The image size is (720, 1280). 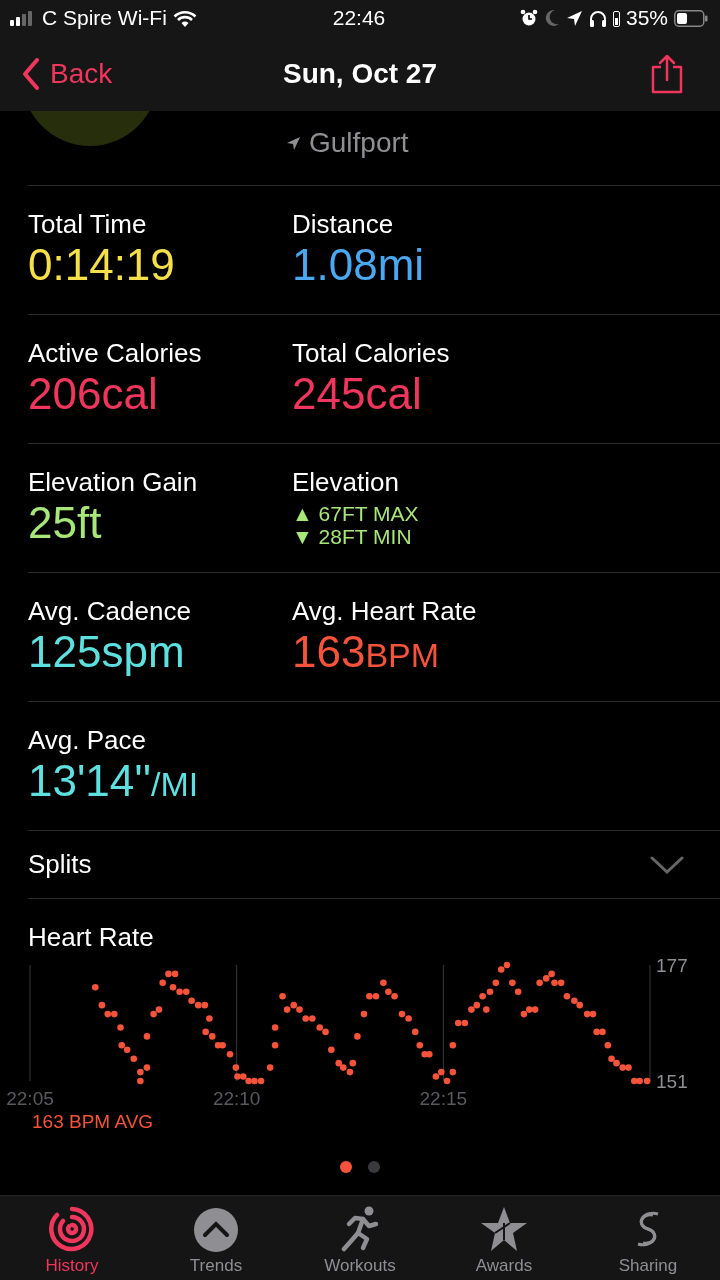 What do you see at coordinates (667, 73) in the screenshot?
I see `share-icon` at bounding box center [667, 73].